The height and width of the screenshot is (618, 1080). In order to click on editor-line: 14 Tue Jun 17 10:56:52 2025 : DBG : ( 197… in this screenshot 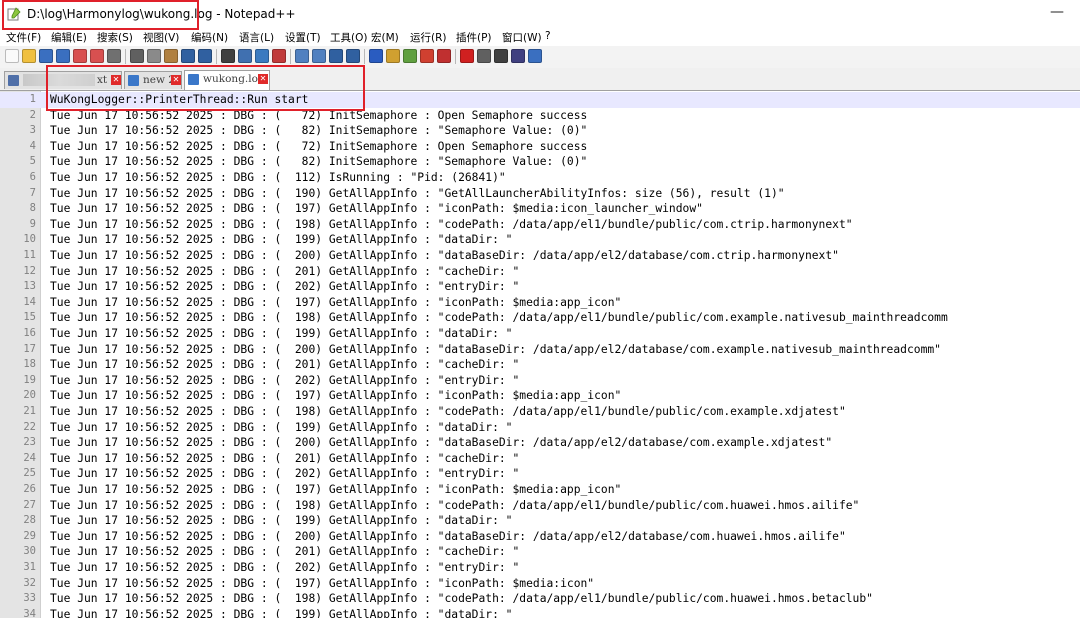, I will do `click(540, 303)`.